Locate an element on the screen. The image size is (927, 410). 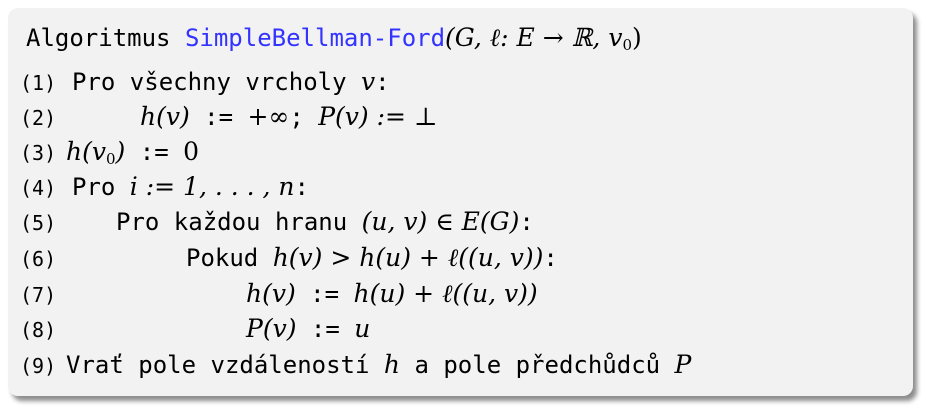
line-number: (5) is located at coordinates (38, 223).